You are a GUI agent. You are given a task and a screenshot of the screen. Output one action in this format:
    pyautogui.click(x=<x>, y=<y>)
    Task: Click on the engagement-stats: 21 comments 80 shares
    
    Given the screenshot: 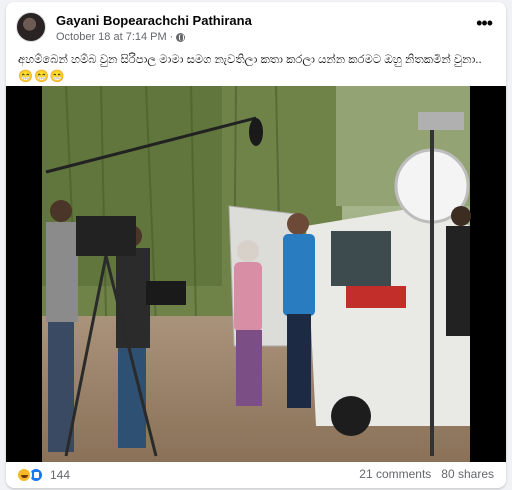 What is the action you would take?
    pyautogui.click(x=426, y=474)
    